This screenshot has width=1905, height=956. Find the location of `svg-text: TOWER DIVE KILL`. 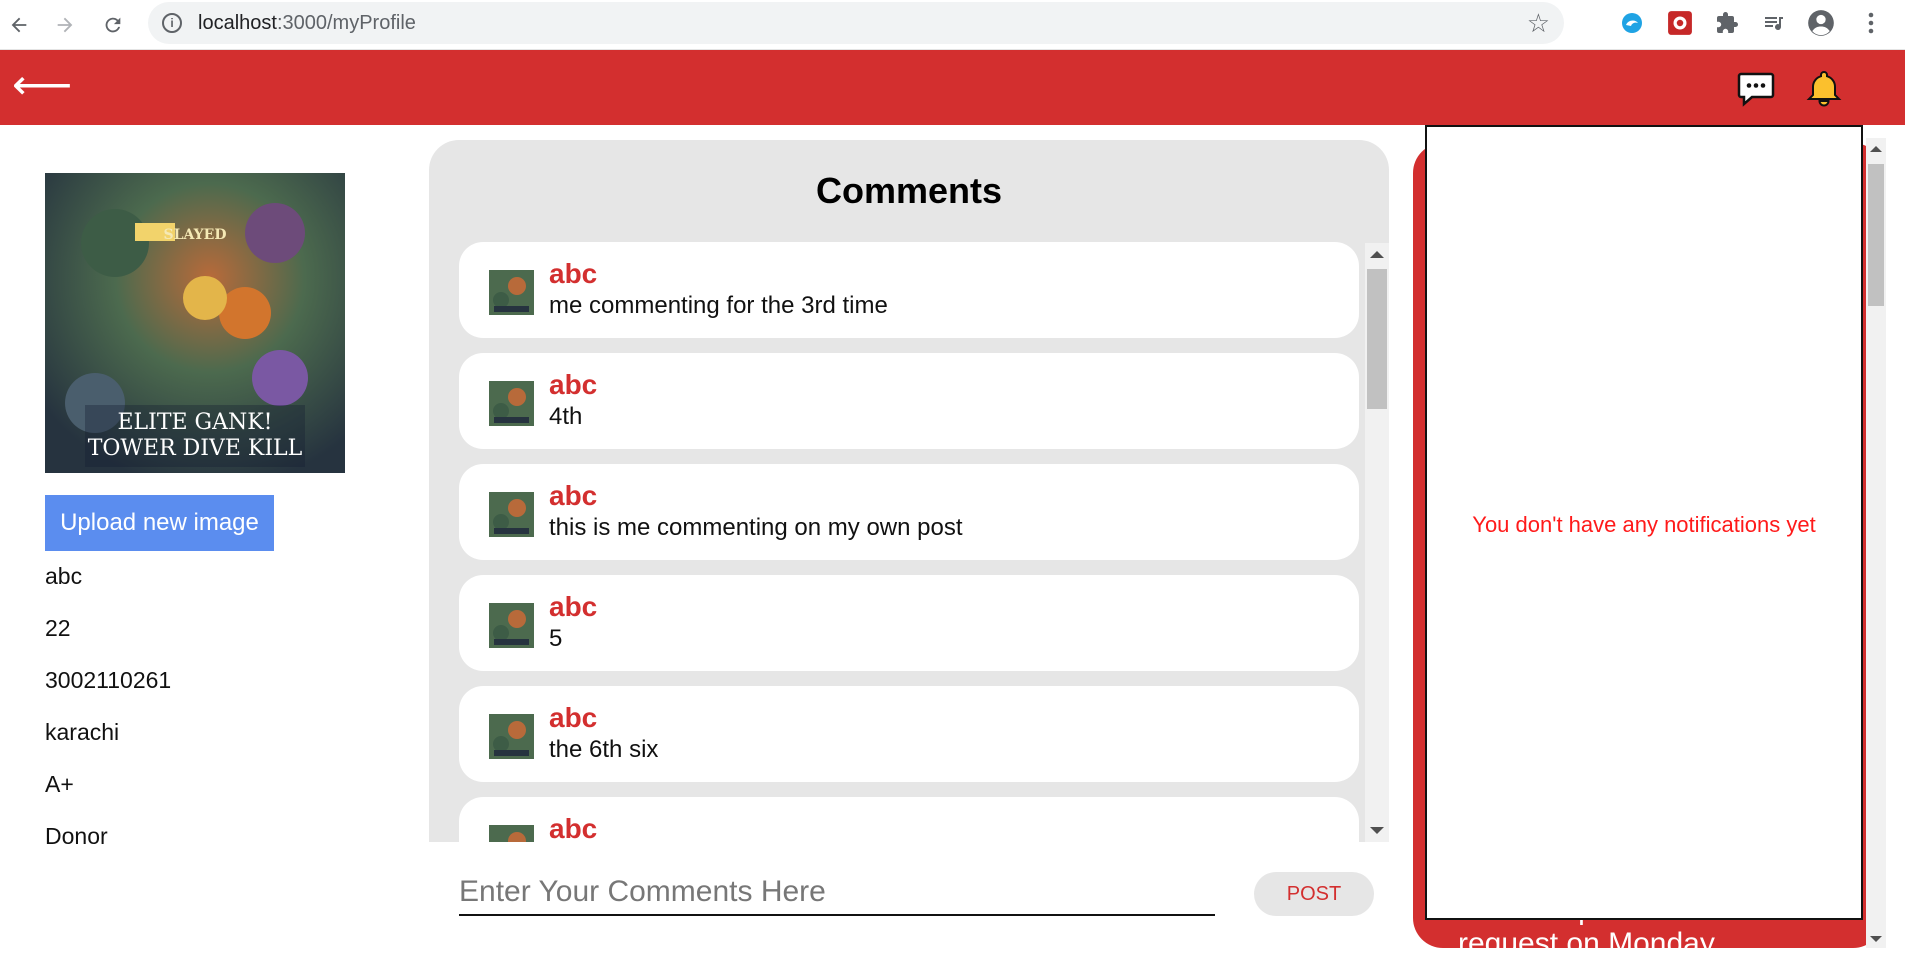

svg-text: TOWER DIVE KILL is located at coordinates (195, 448).